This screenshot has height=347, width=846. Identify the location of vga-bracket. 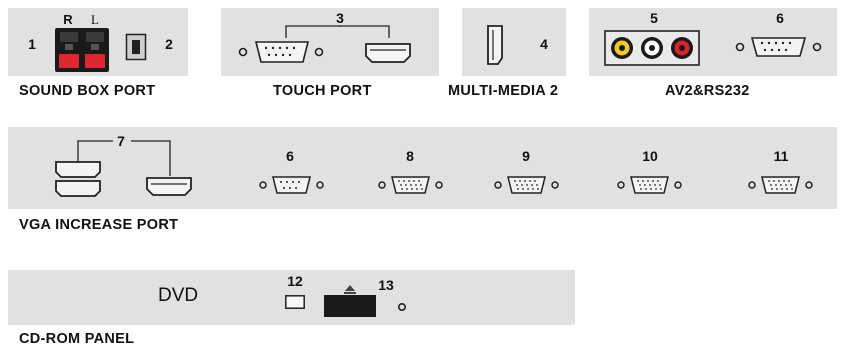
(124, 158).